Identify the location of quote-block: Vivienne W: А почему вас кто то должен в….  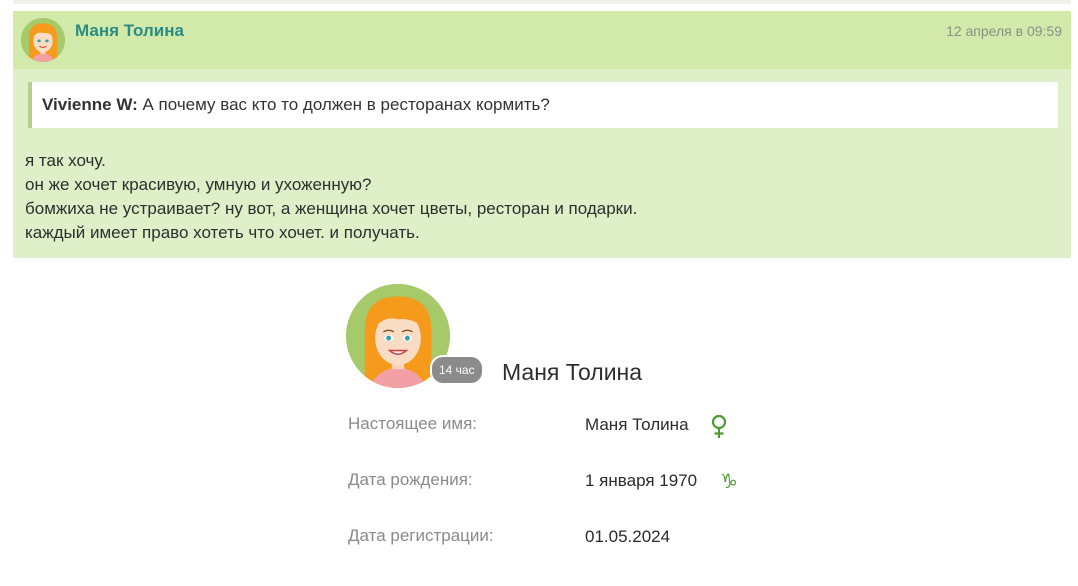
(543, 105).